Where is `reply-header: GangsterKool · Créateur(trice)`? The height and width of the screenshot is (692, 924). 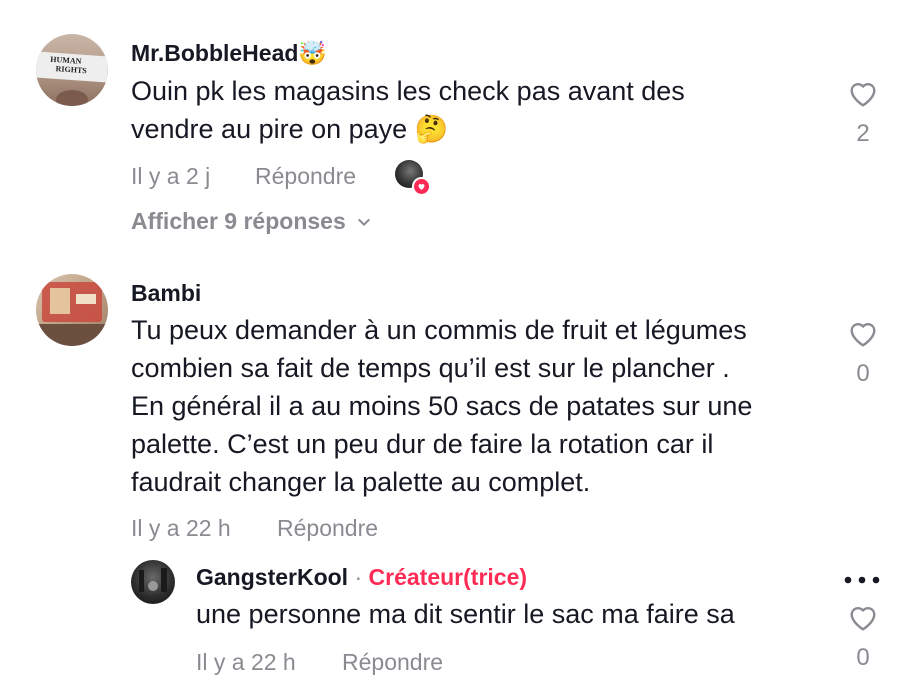
reply-header: GangsterKool · Créateur(trice) is located at coordinates (361, 577).